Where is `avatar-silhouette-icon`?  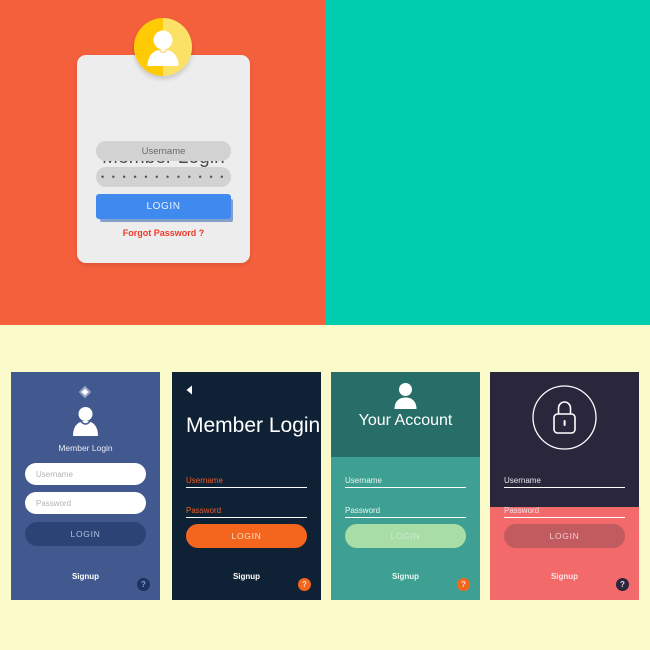
avatar-silhouette-icon is located at coordinates (163, 48).